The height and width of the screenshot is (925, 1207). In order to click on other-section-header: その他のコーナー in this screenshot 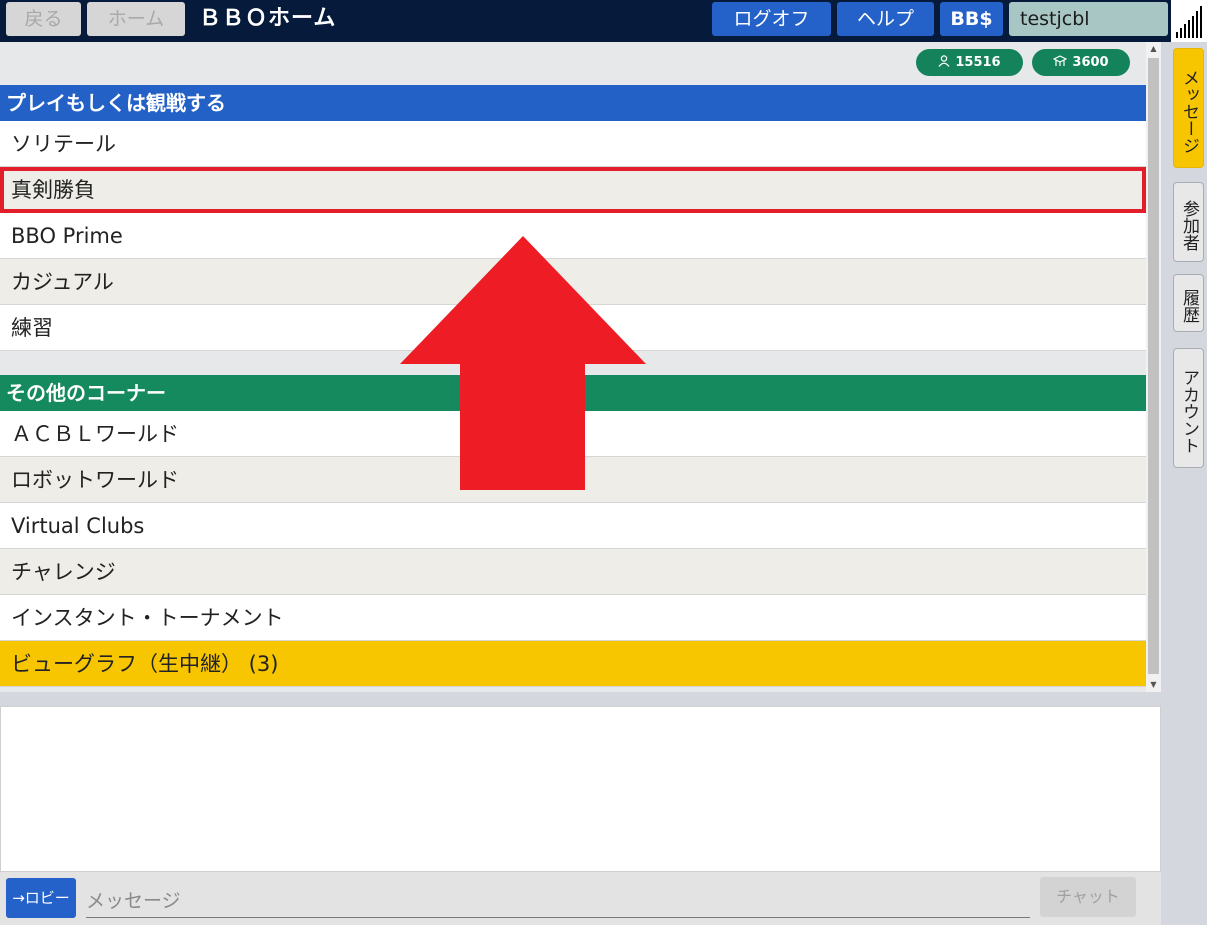, I will do `click(573, 393)`.